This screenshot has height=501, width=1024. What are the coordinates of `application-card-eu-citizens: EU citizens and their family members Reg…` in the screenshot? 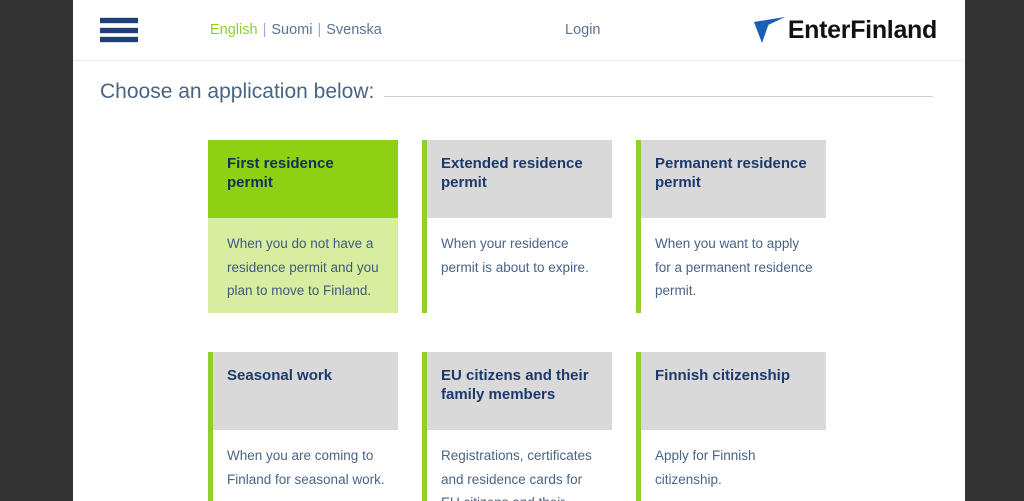 It's located at (517, 426).